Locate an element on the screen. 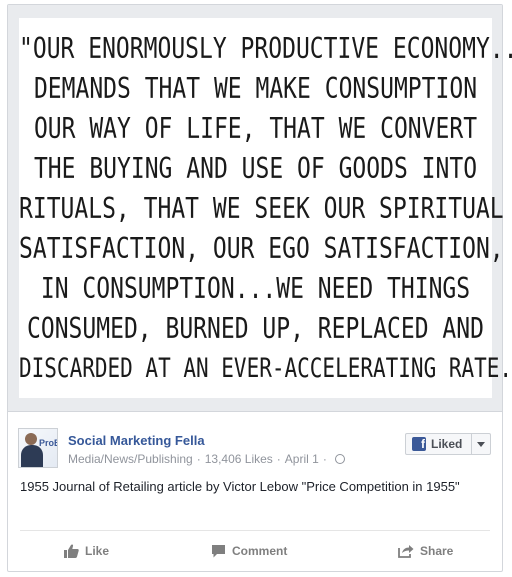 The height and width of the screenshot is (577, 512). comment-button: Comment is located at coordinates (249, 551).